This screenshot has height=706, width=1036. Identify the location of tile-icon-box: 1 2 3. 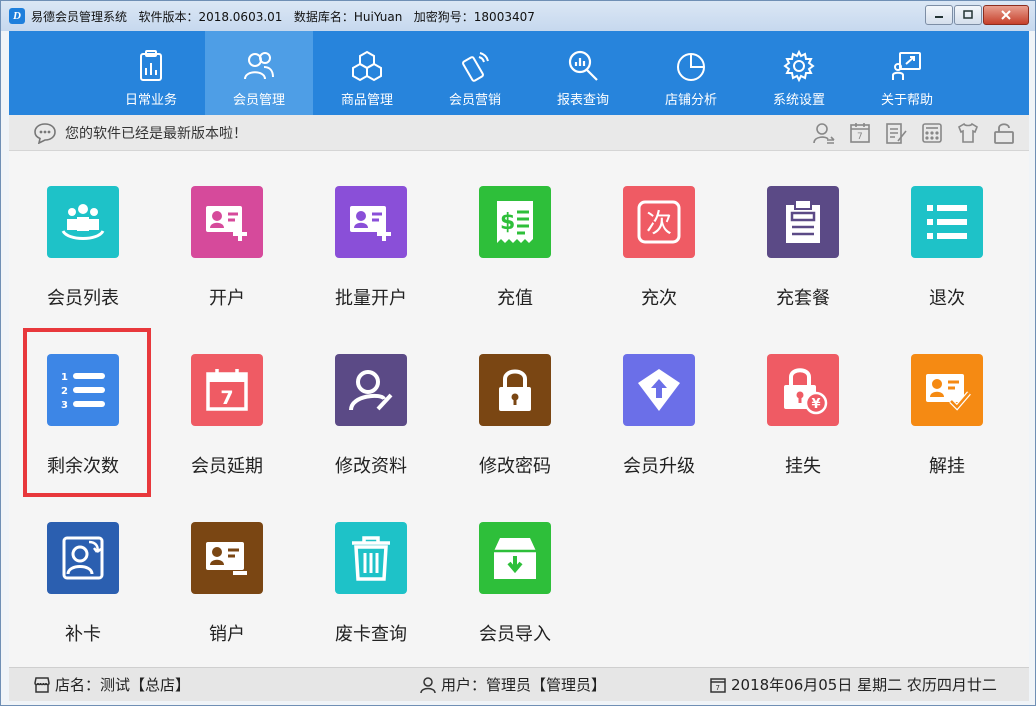
(83, 390).